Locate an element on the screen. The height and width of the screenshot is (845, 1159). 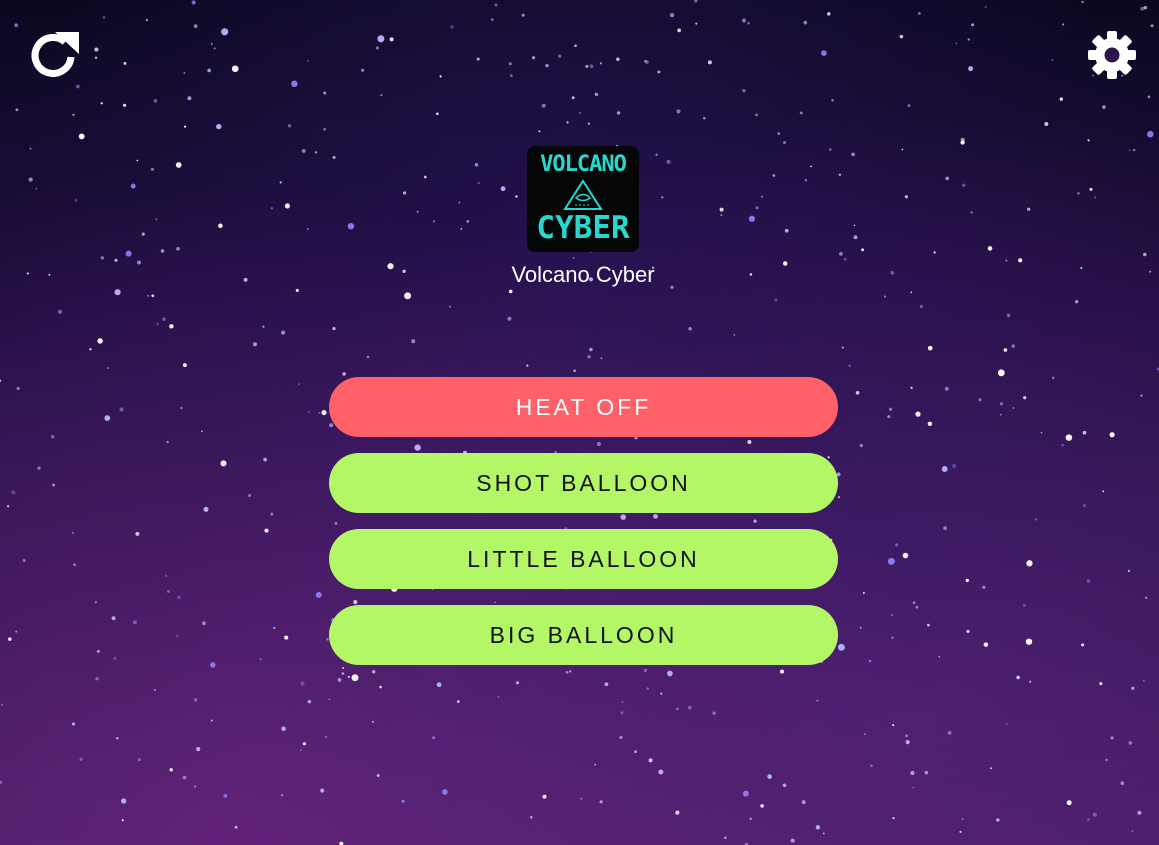
settings-button is located at coordinates (1112, 55).